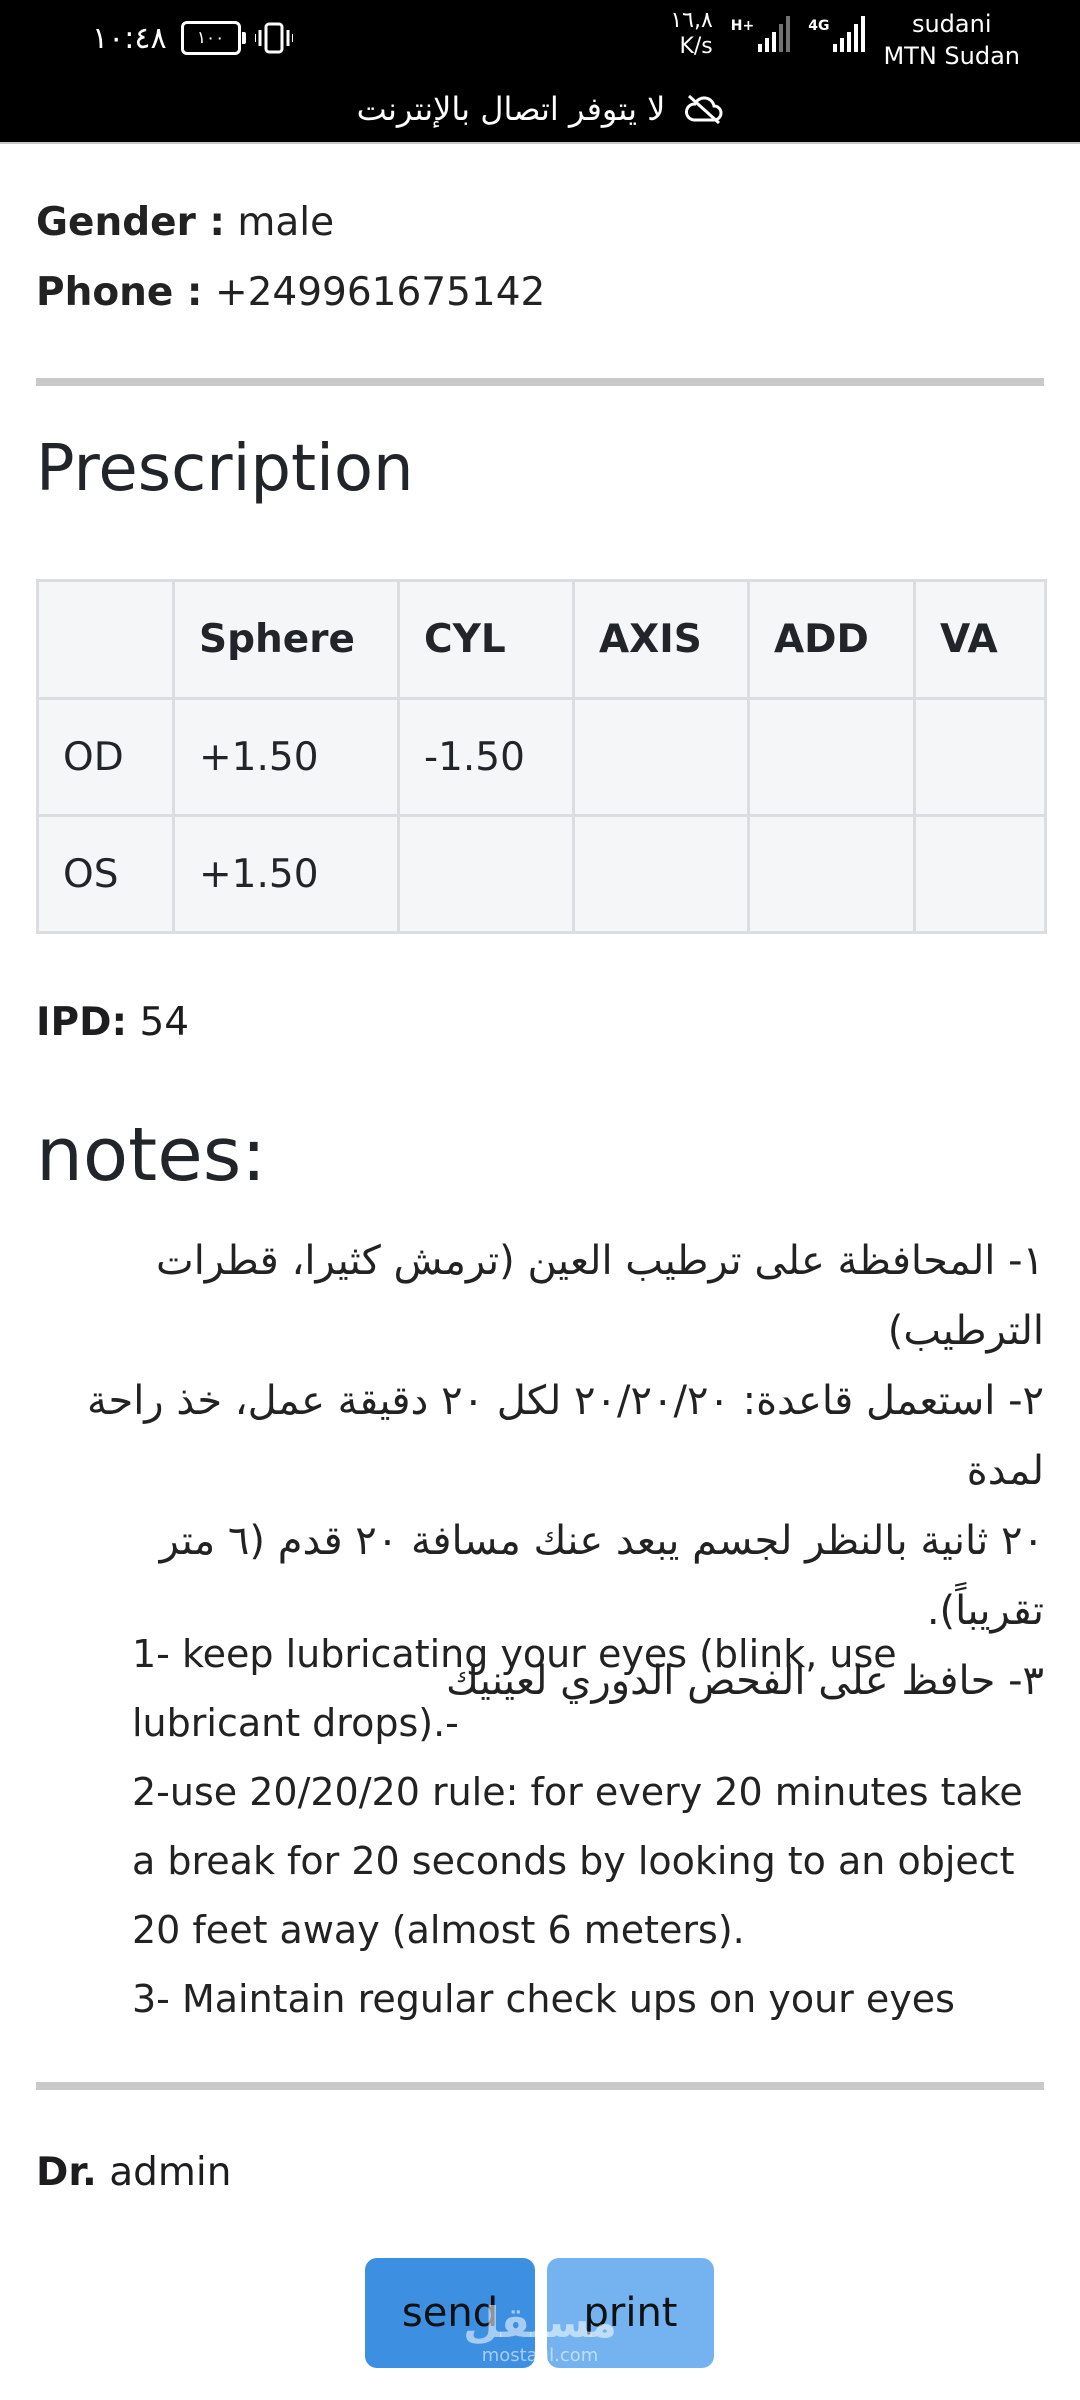 This screenshot has height=2400, width=1080. I want to click on network-speed: ١٦,٨ K/s, so click(691, 34).